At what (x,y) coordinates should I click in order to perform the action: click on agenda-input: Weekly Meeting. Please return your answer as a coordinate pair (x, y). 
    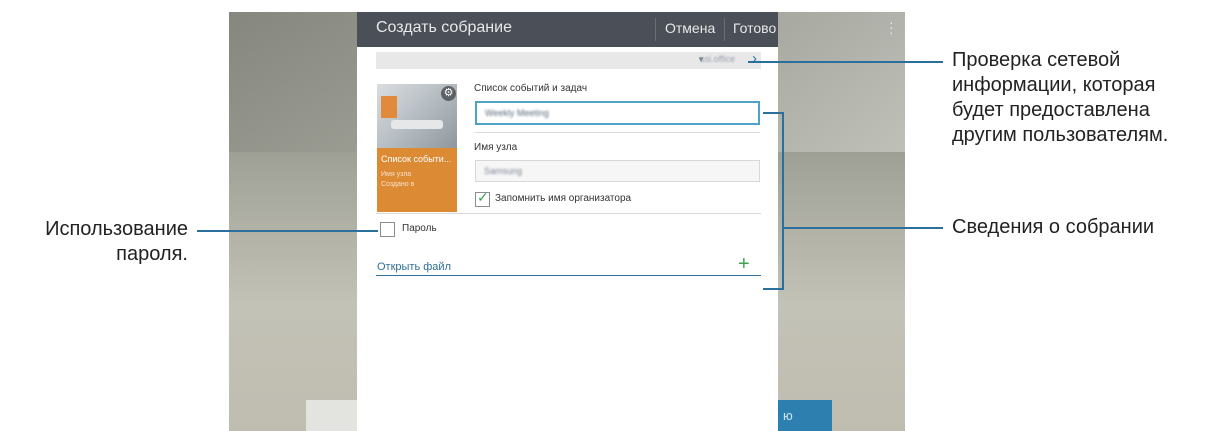
    Looking at the image, I should click on (617, 113).